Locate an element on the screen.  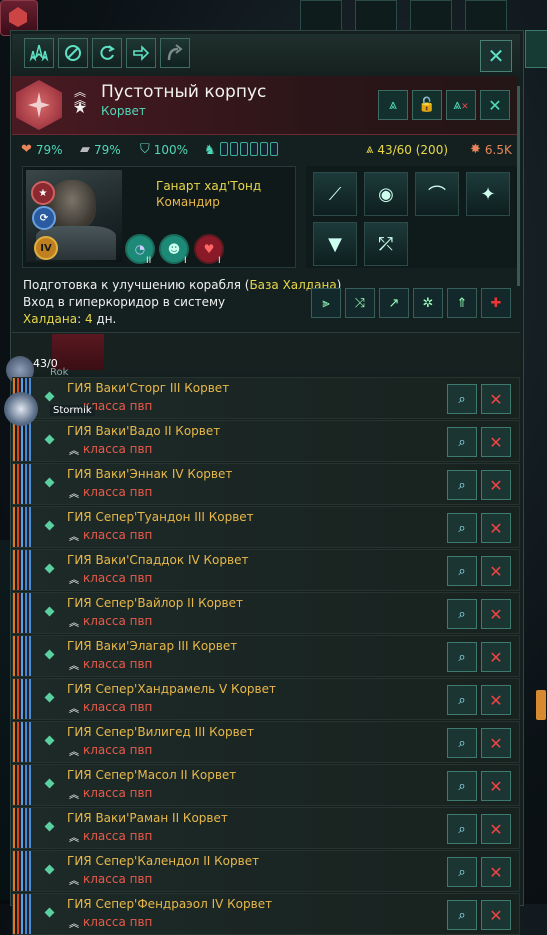
upgrade-button: ⇑ is located at coordinates (462, 303).